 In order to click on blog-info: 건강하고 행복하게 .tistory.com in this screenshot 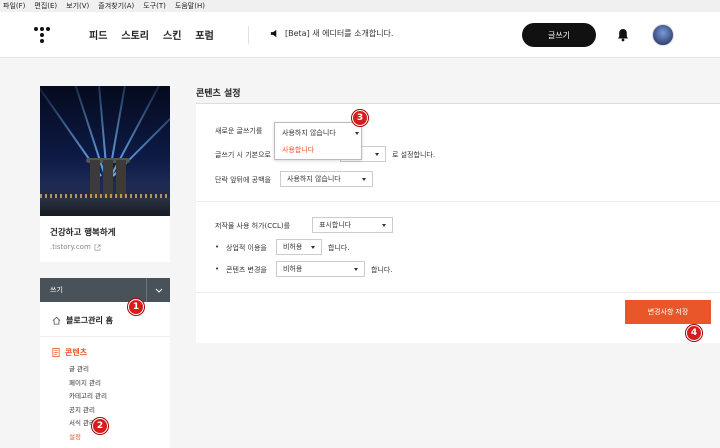, I will do `click(105, 239)`.